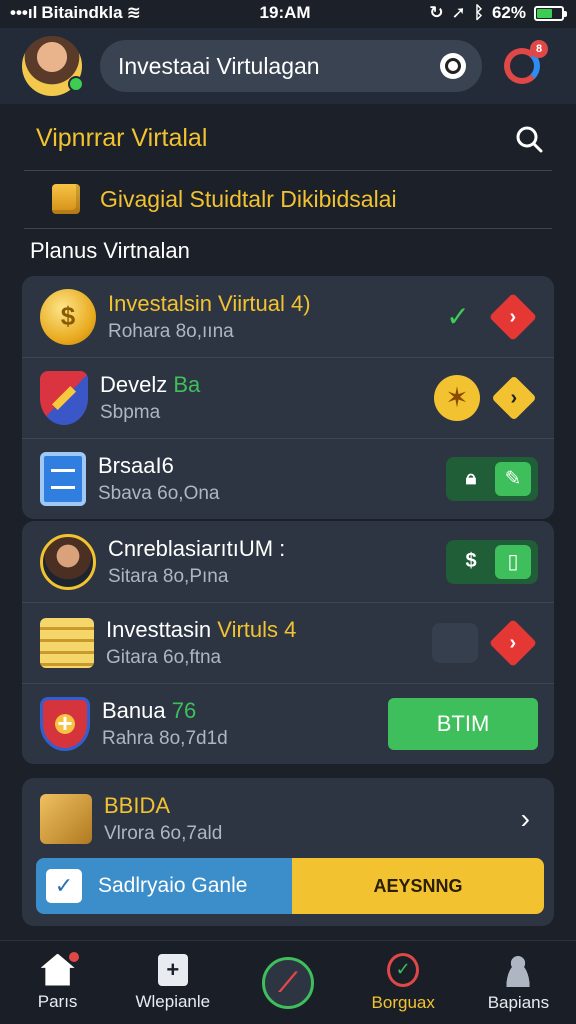 The width and height of the screenshot is (576, 1024). What do you see at coordinates (64, 886) in the screenshot?
I see `checkbox-icon: ✓` at bounding box center [64, 886].